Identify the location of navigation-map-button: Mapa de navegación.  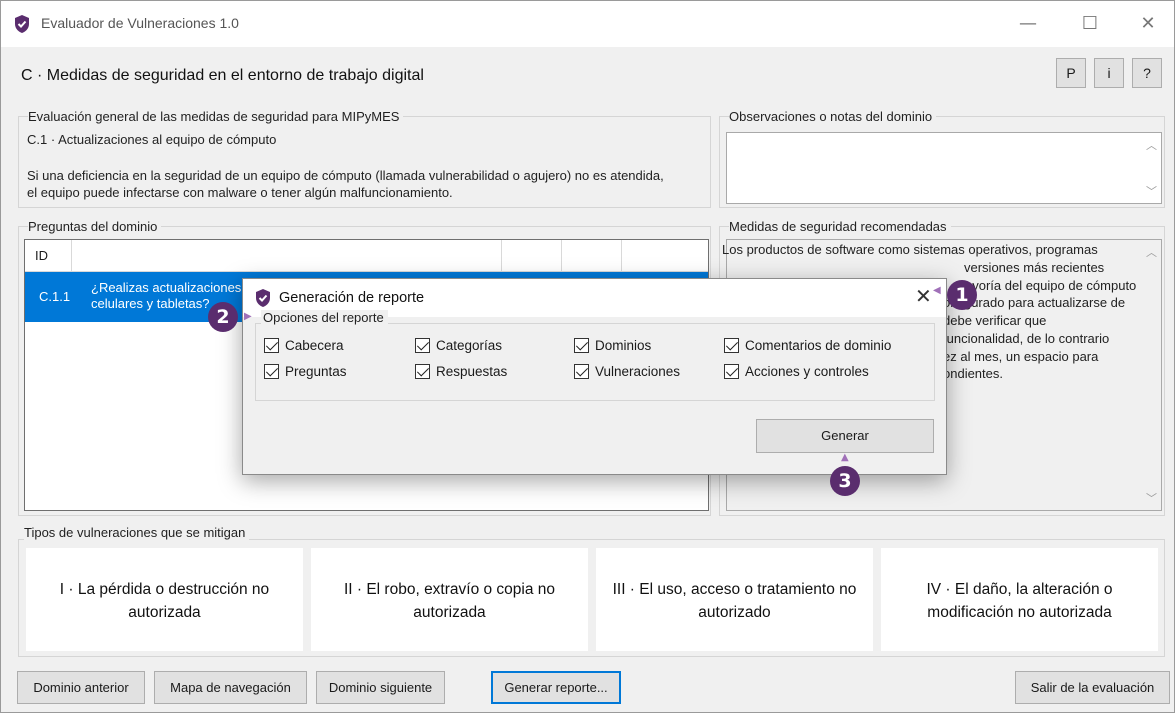
(230, 687).